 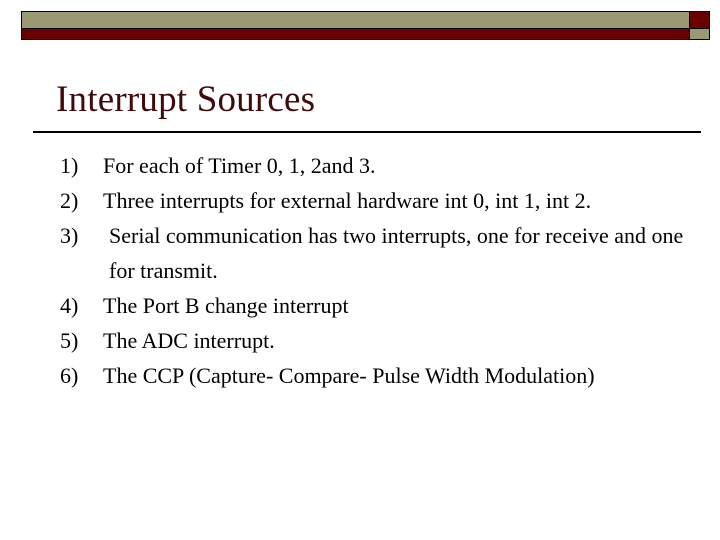 What do you see at coordinates (69, 235) in the screenshot?
I see `list-item-marker: 3)` at bounding box center [69, 235].